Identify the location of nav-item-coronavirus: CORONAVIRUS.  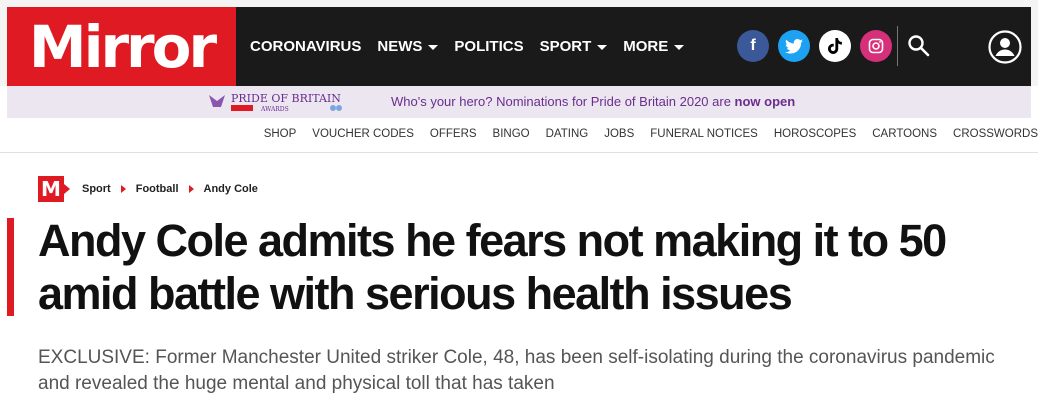
(305, 46).